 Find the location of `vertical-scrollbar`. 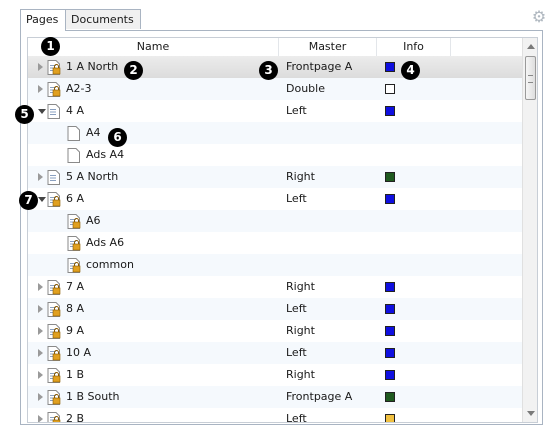

vertical-scrollbar is located at coordinates (529, 230).